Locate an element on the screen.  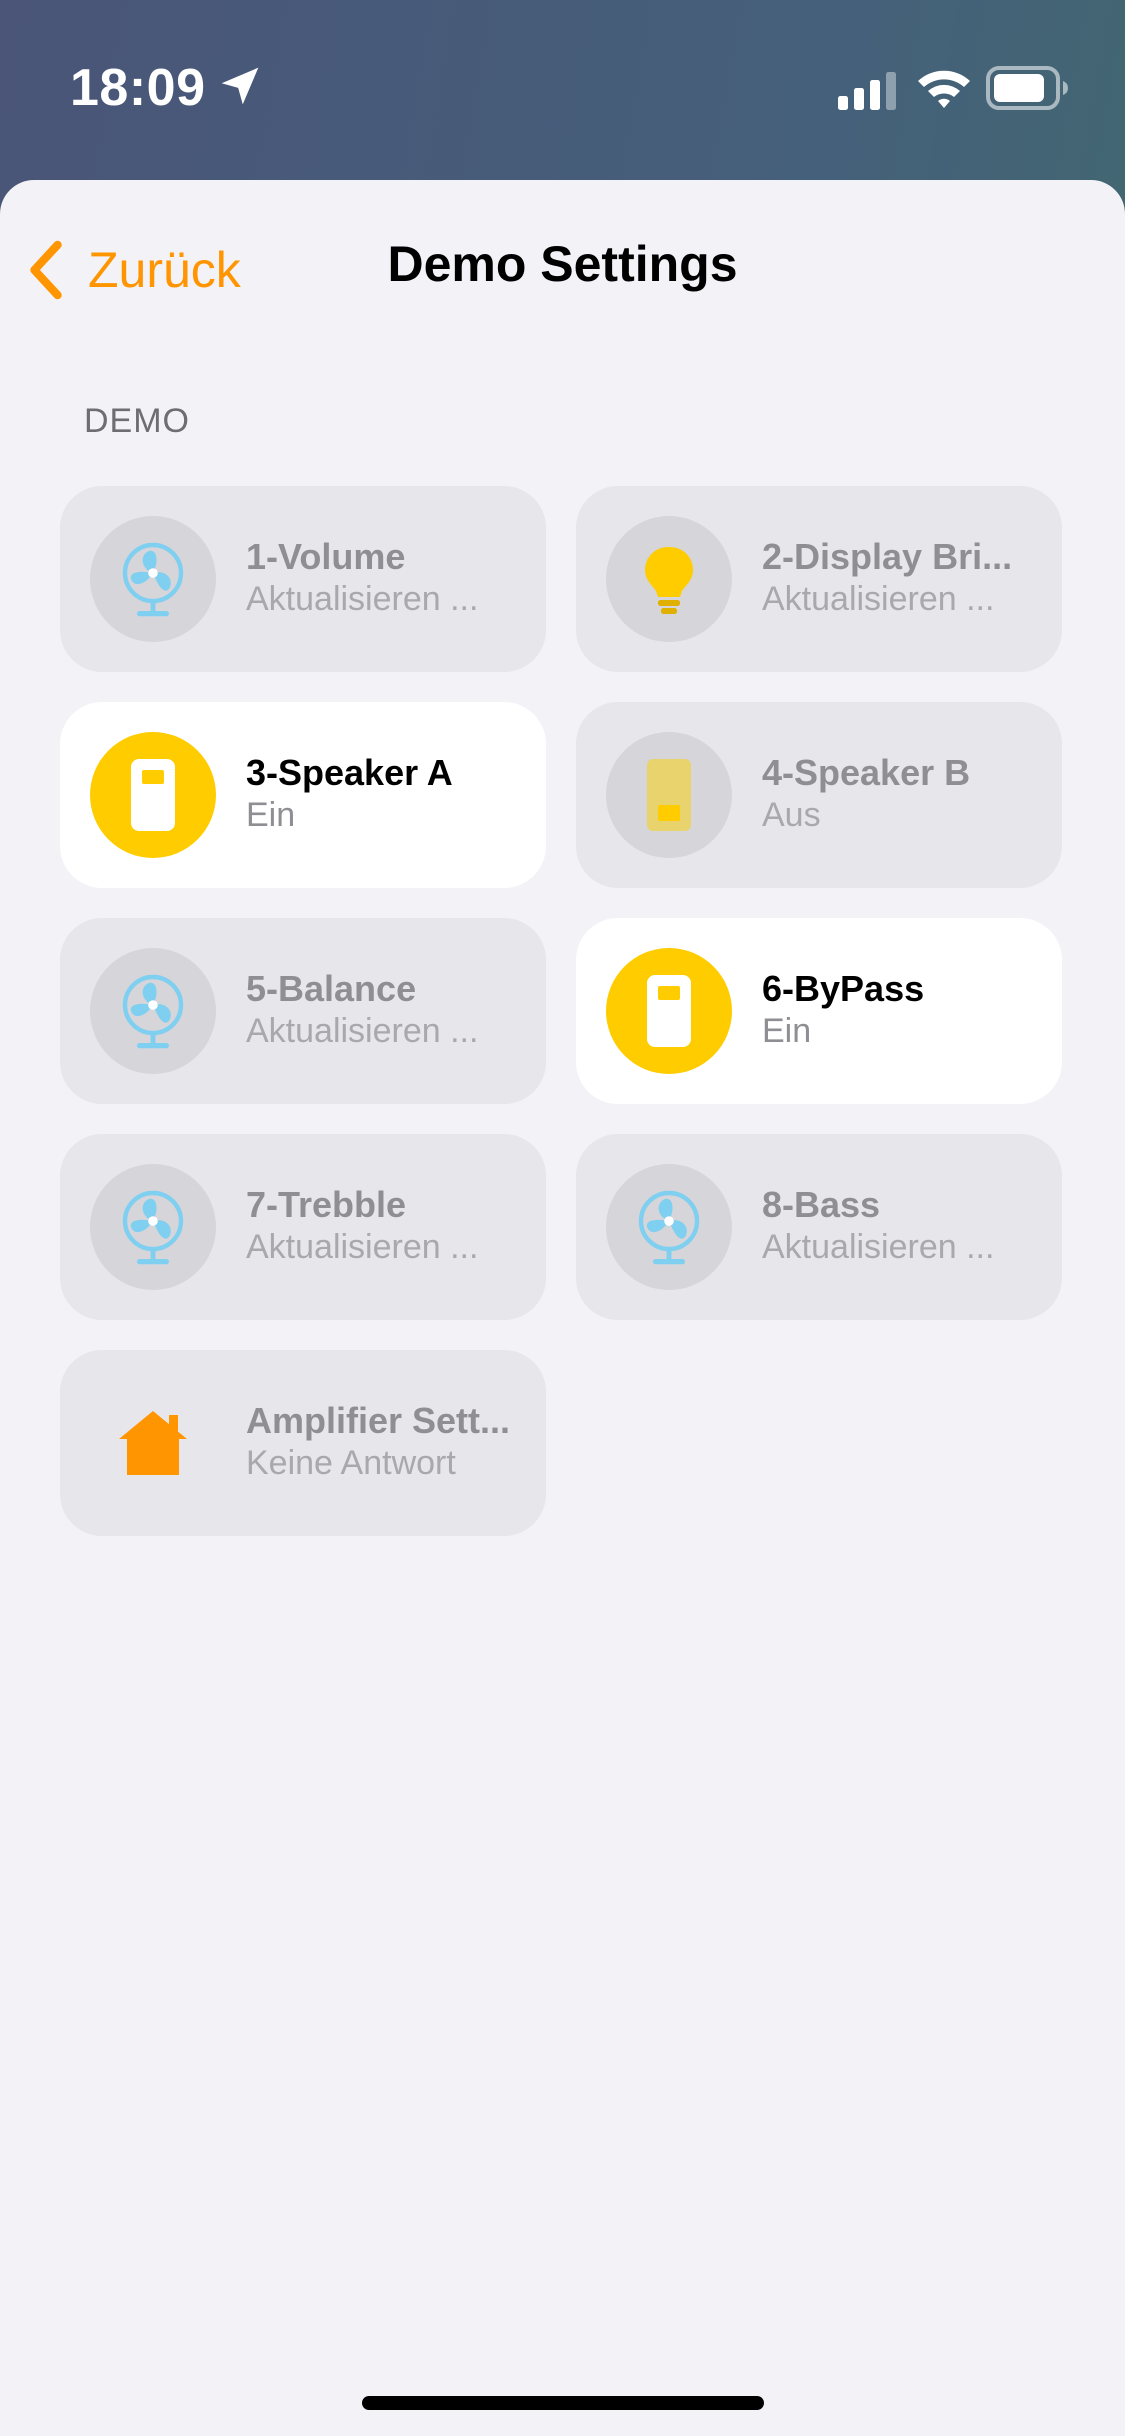
tile-name: 6-ByPass is located at coordinates (843, 988).